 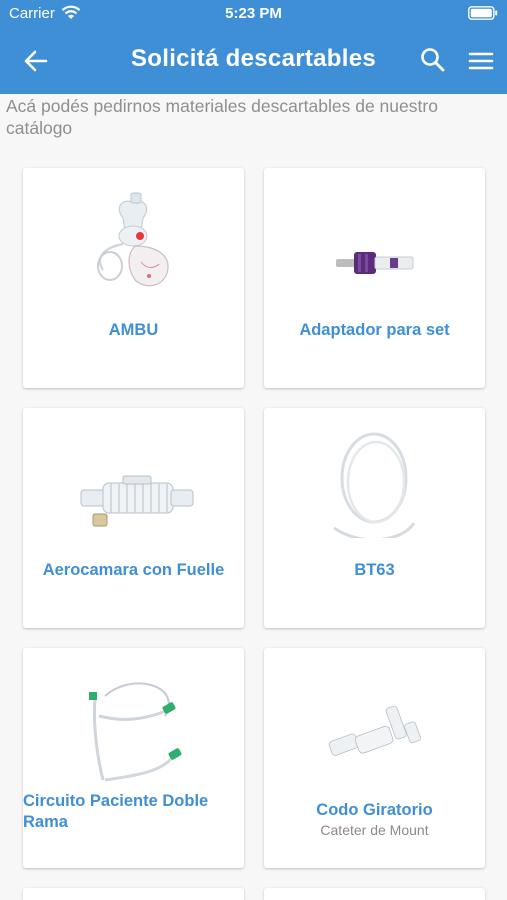 I want to click on product-card-aerocamara: Aerocamara con Fuelle, so click(x=133, y=518).